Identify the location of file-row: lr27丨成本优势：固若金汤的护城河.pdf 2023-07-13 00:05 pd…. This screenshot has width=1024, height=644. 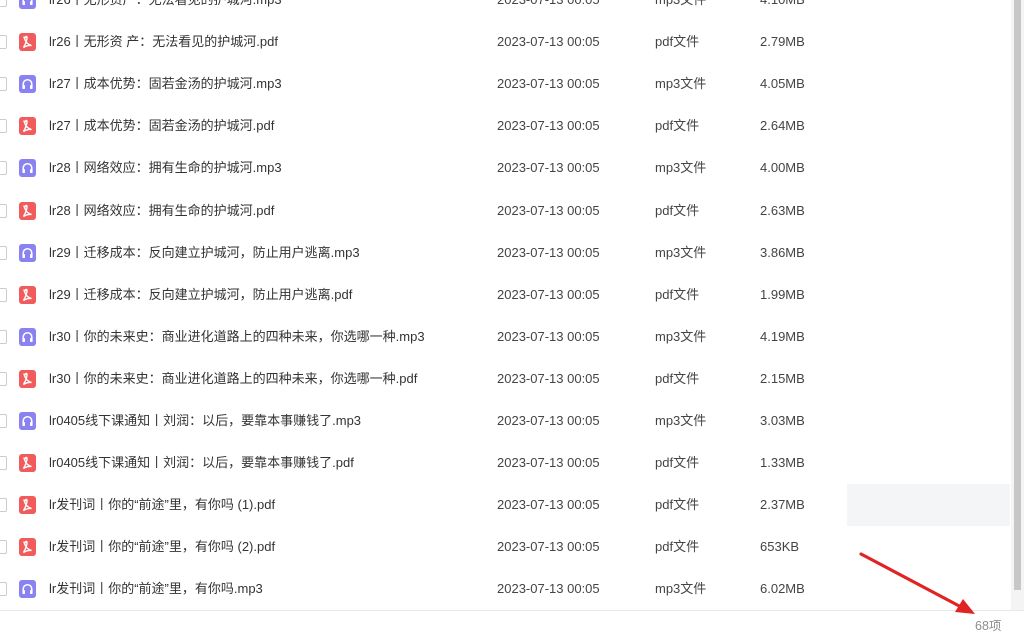
(505, 126).